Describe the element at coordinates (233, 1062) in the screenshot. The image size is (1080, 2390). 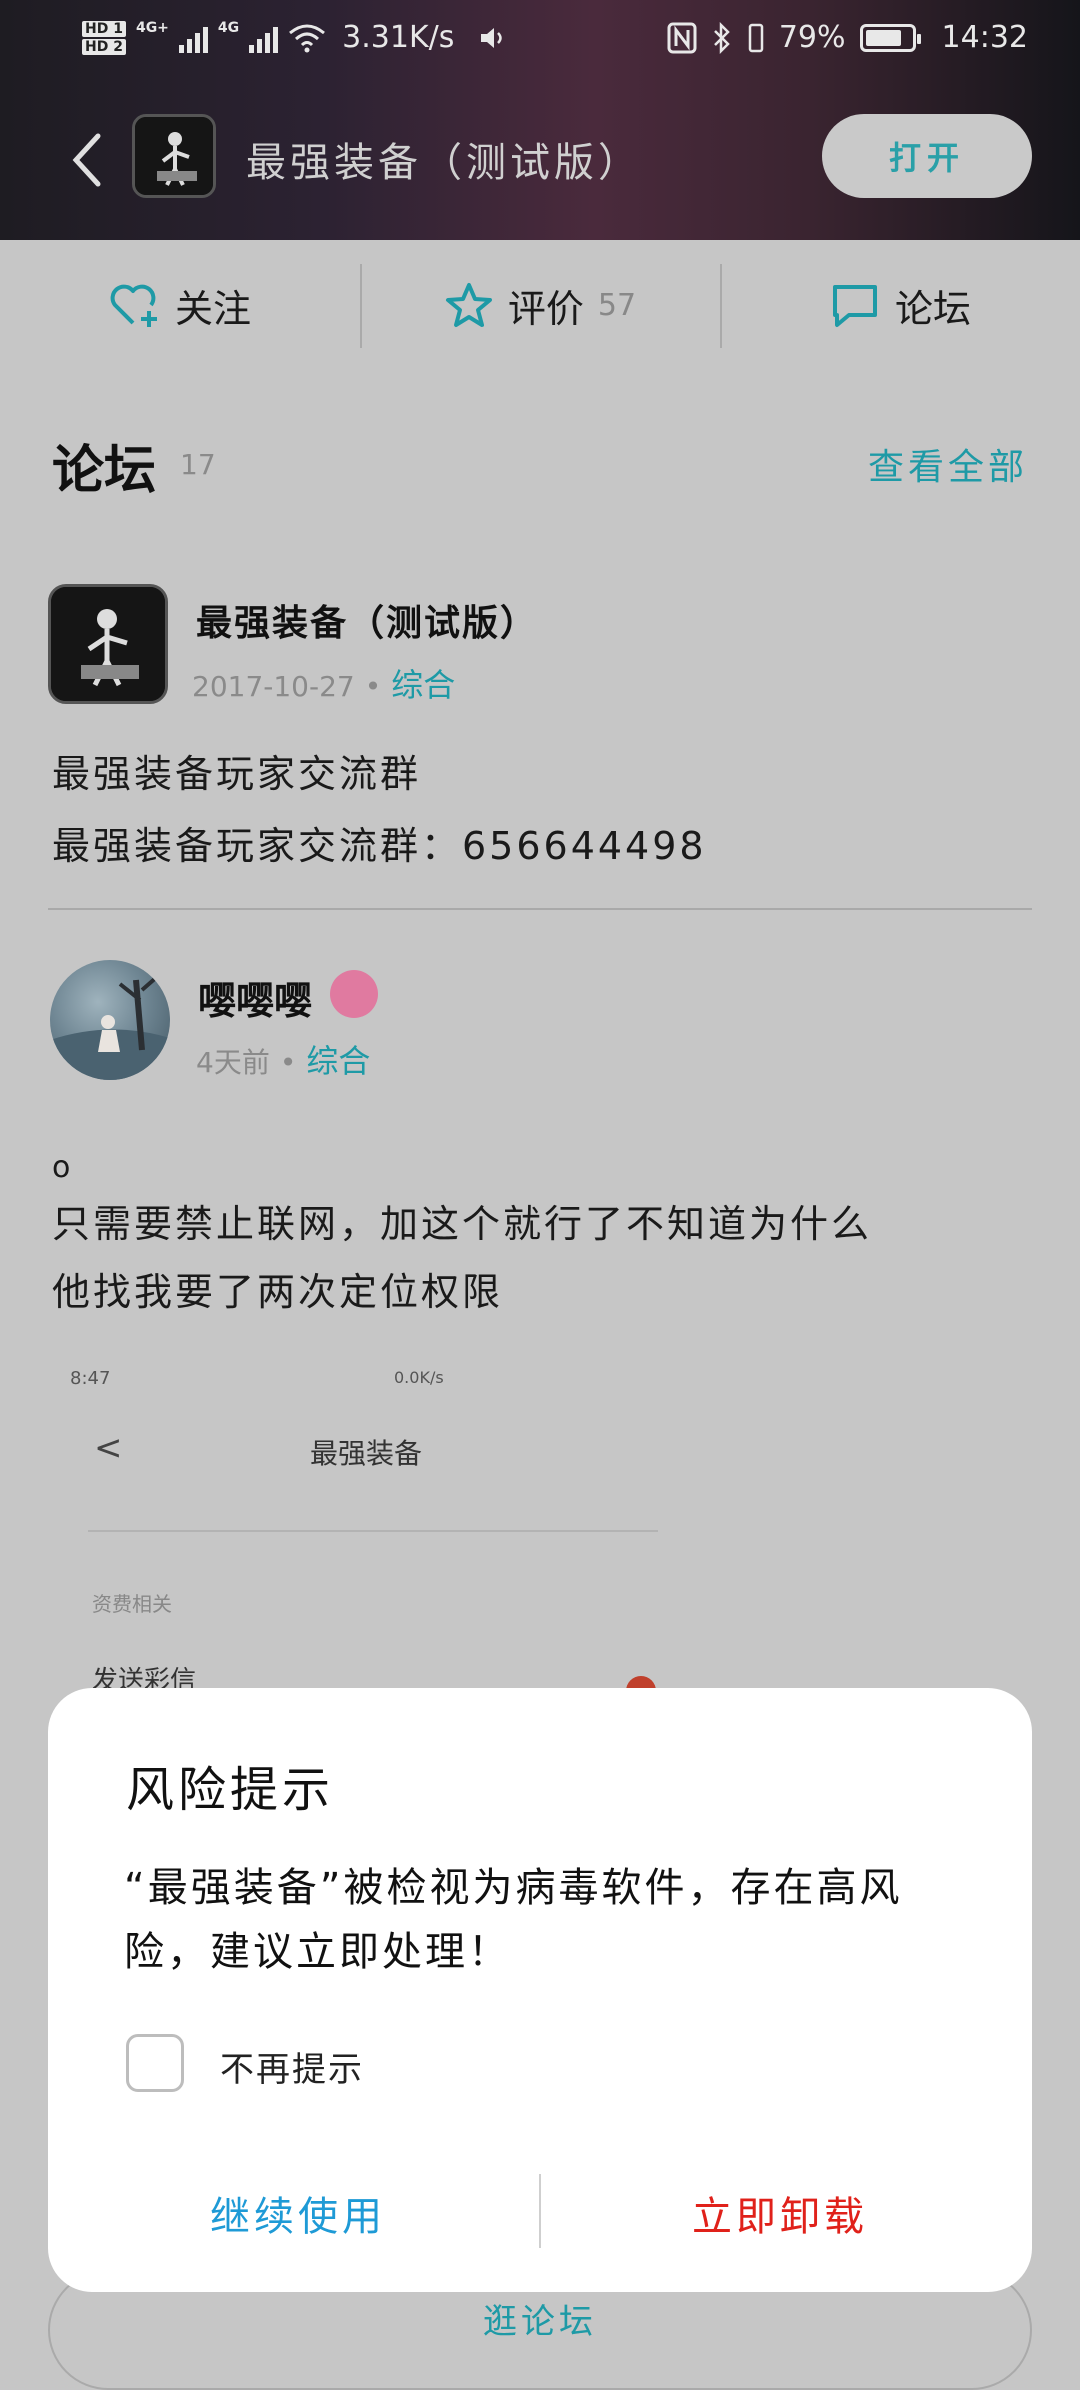
I see `post2-time: 4天前` at that location.